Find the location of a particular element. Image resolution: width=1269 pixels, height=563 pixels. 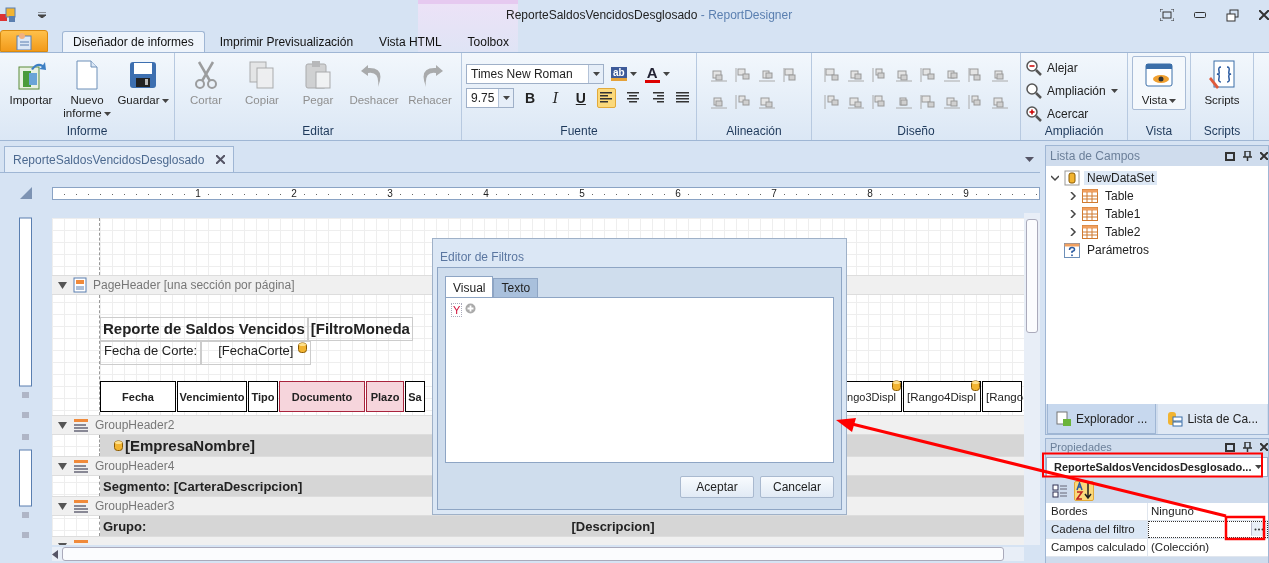

application-menu-button is located at coordinates (24, 41).